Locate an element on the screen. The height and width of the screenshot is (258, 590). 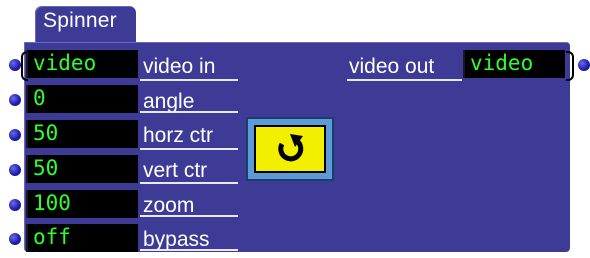
rotate-button is located at coordinates (290, 149).